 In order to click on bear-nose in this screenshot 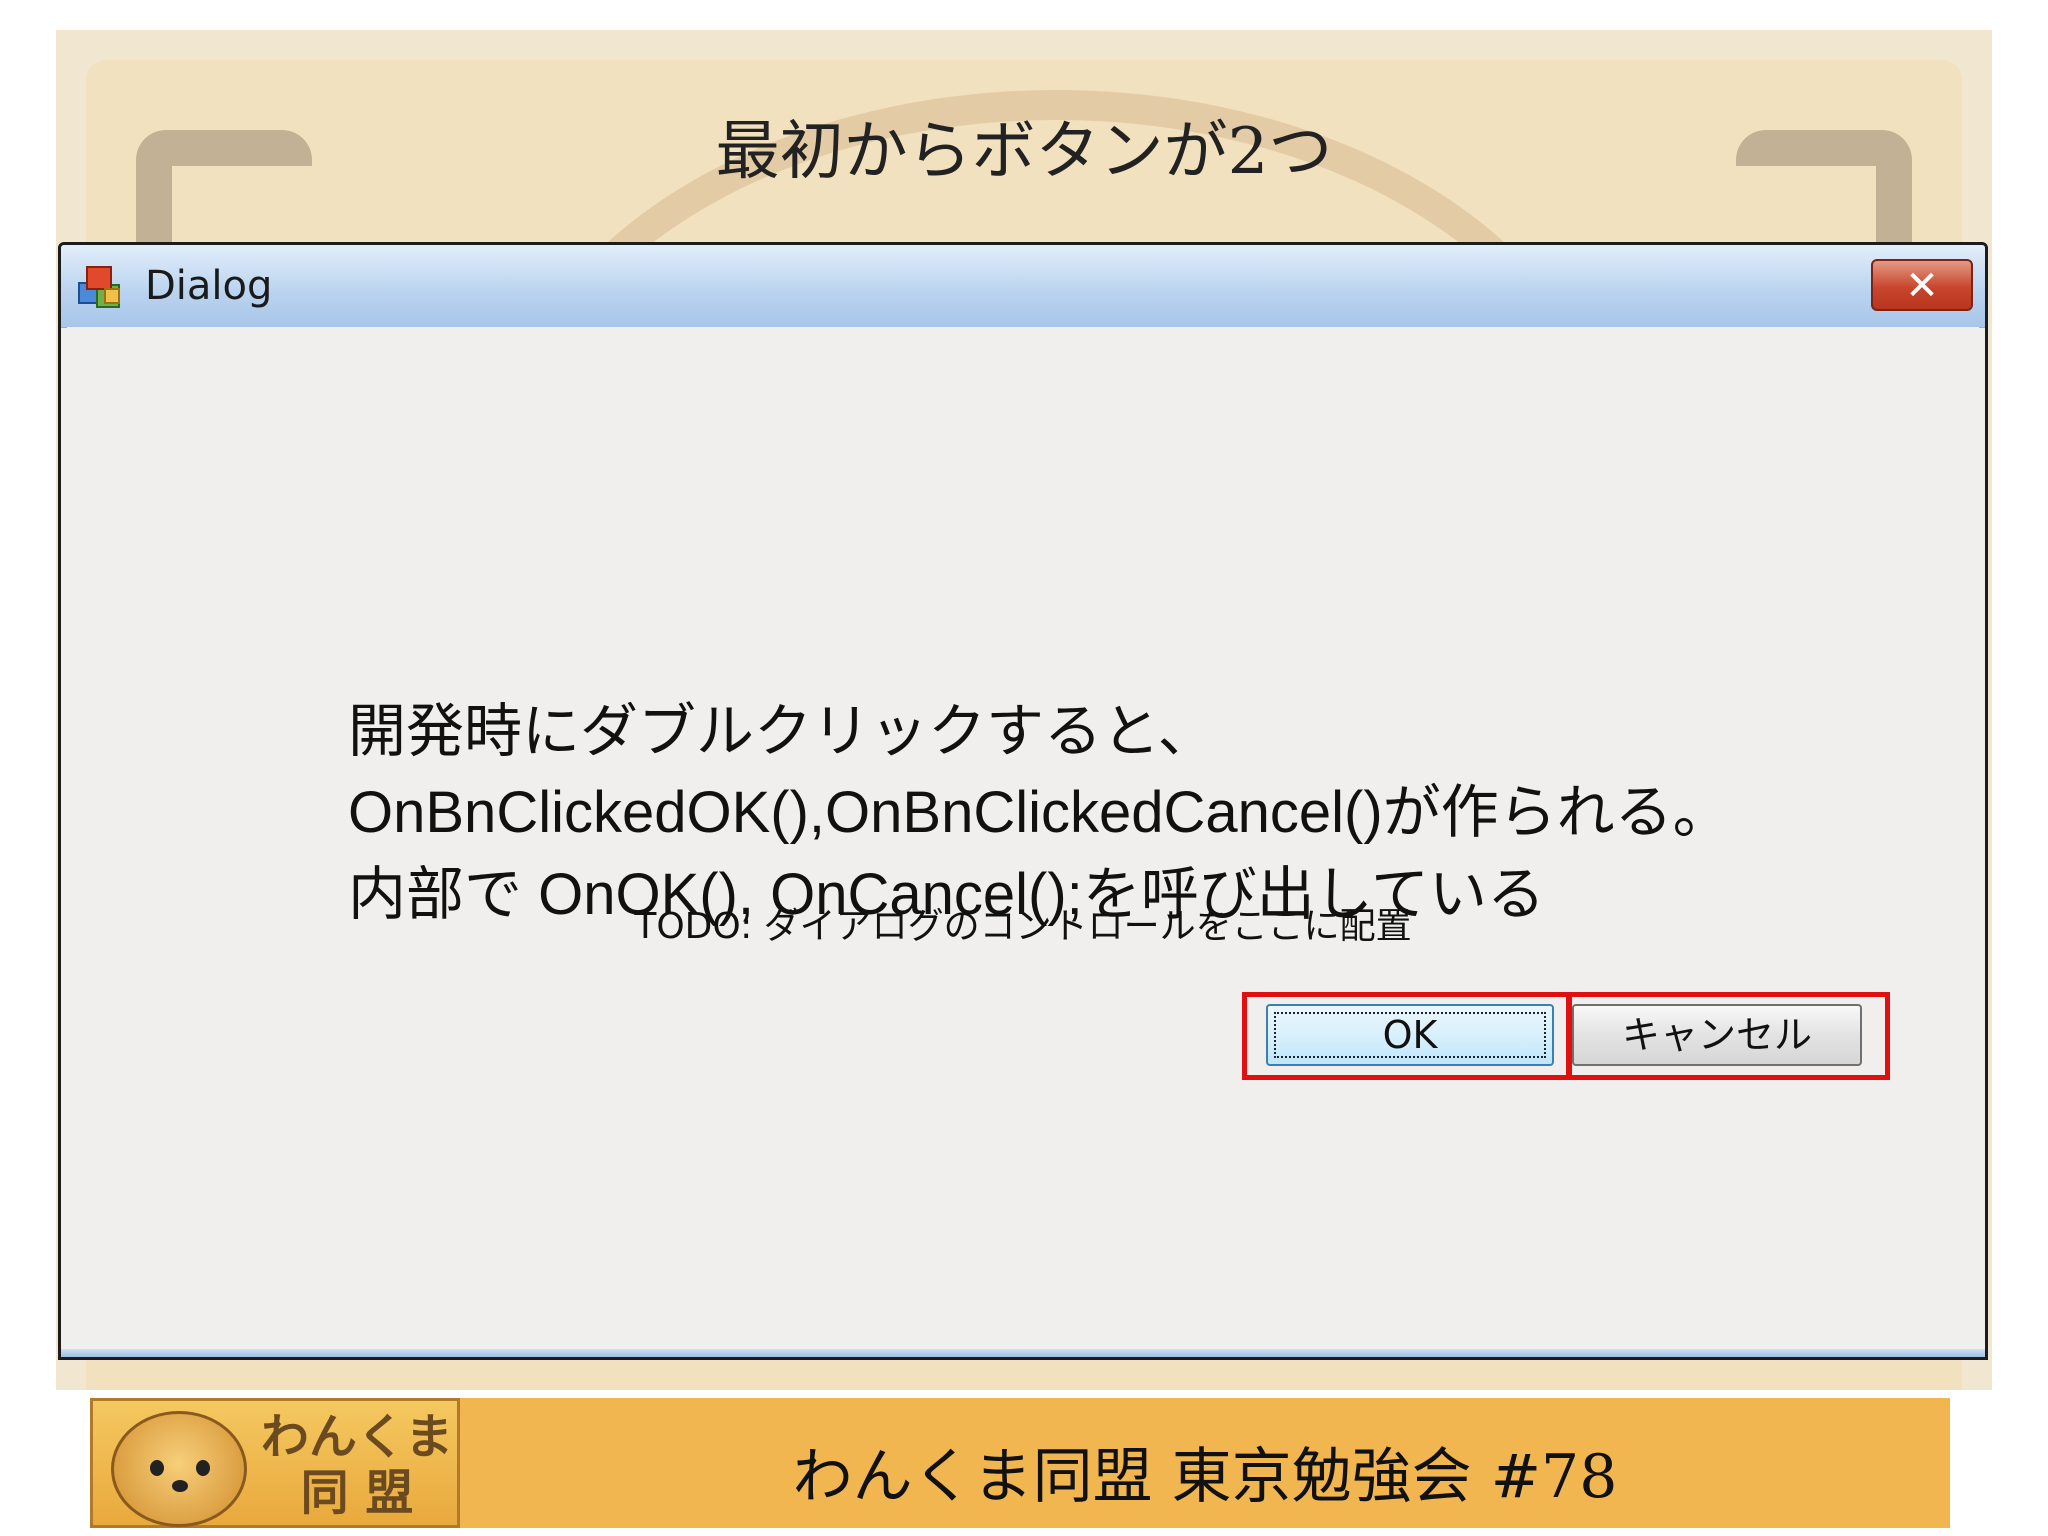, I will do `click(180, 1486)`.